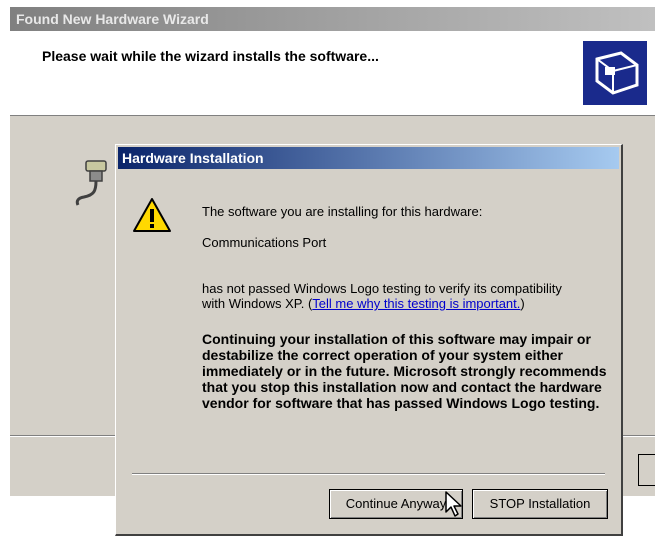 The image size is (655, 536). I want to click on wizard-button-partial, so click(646, 470).